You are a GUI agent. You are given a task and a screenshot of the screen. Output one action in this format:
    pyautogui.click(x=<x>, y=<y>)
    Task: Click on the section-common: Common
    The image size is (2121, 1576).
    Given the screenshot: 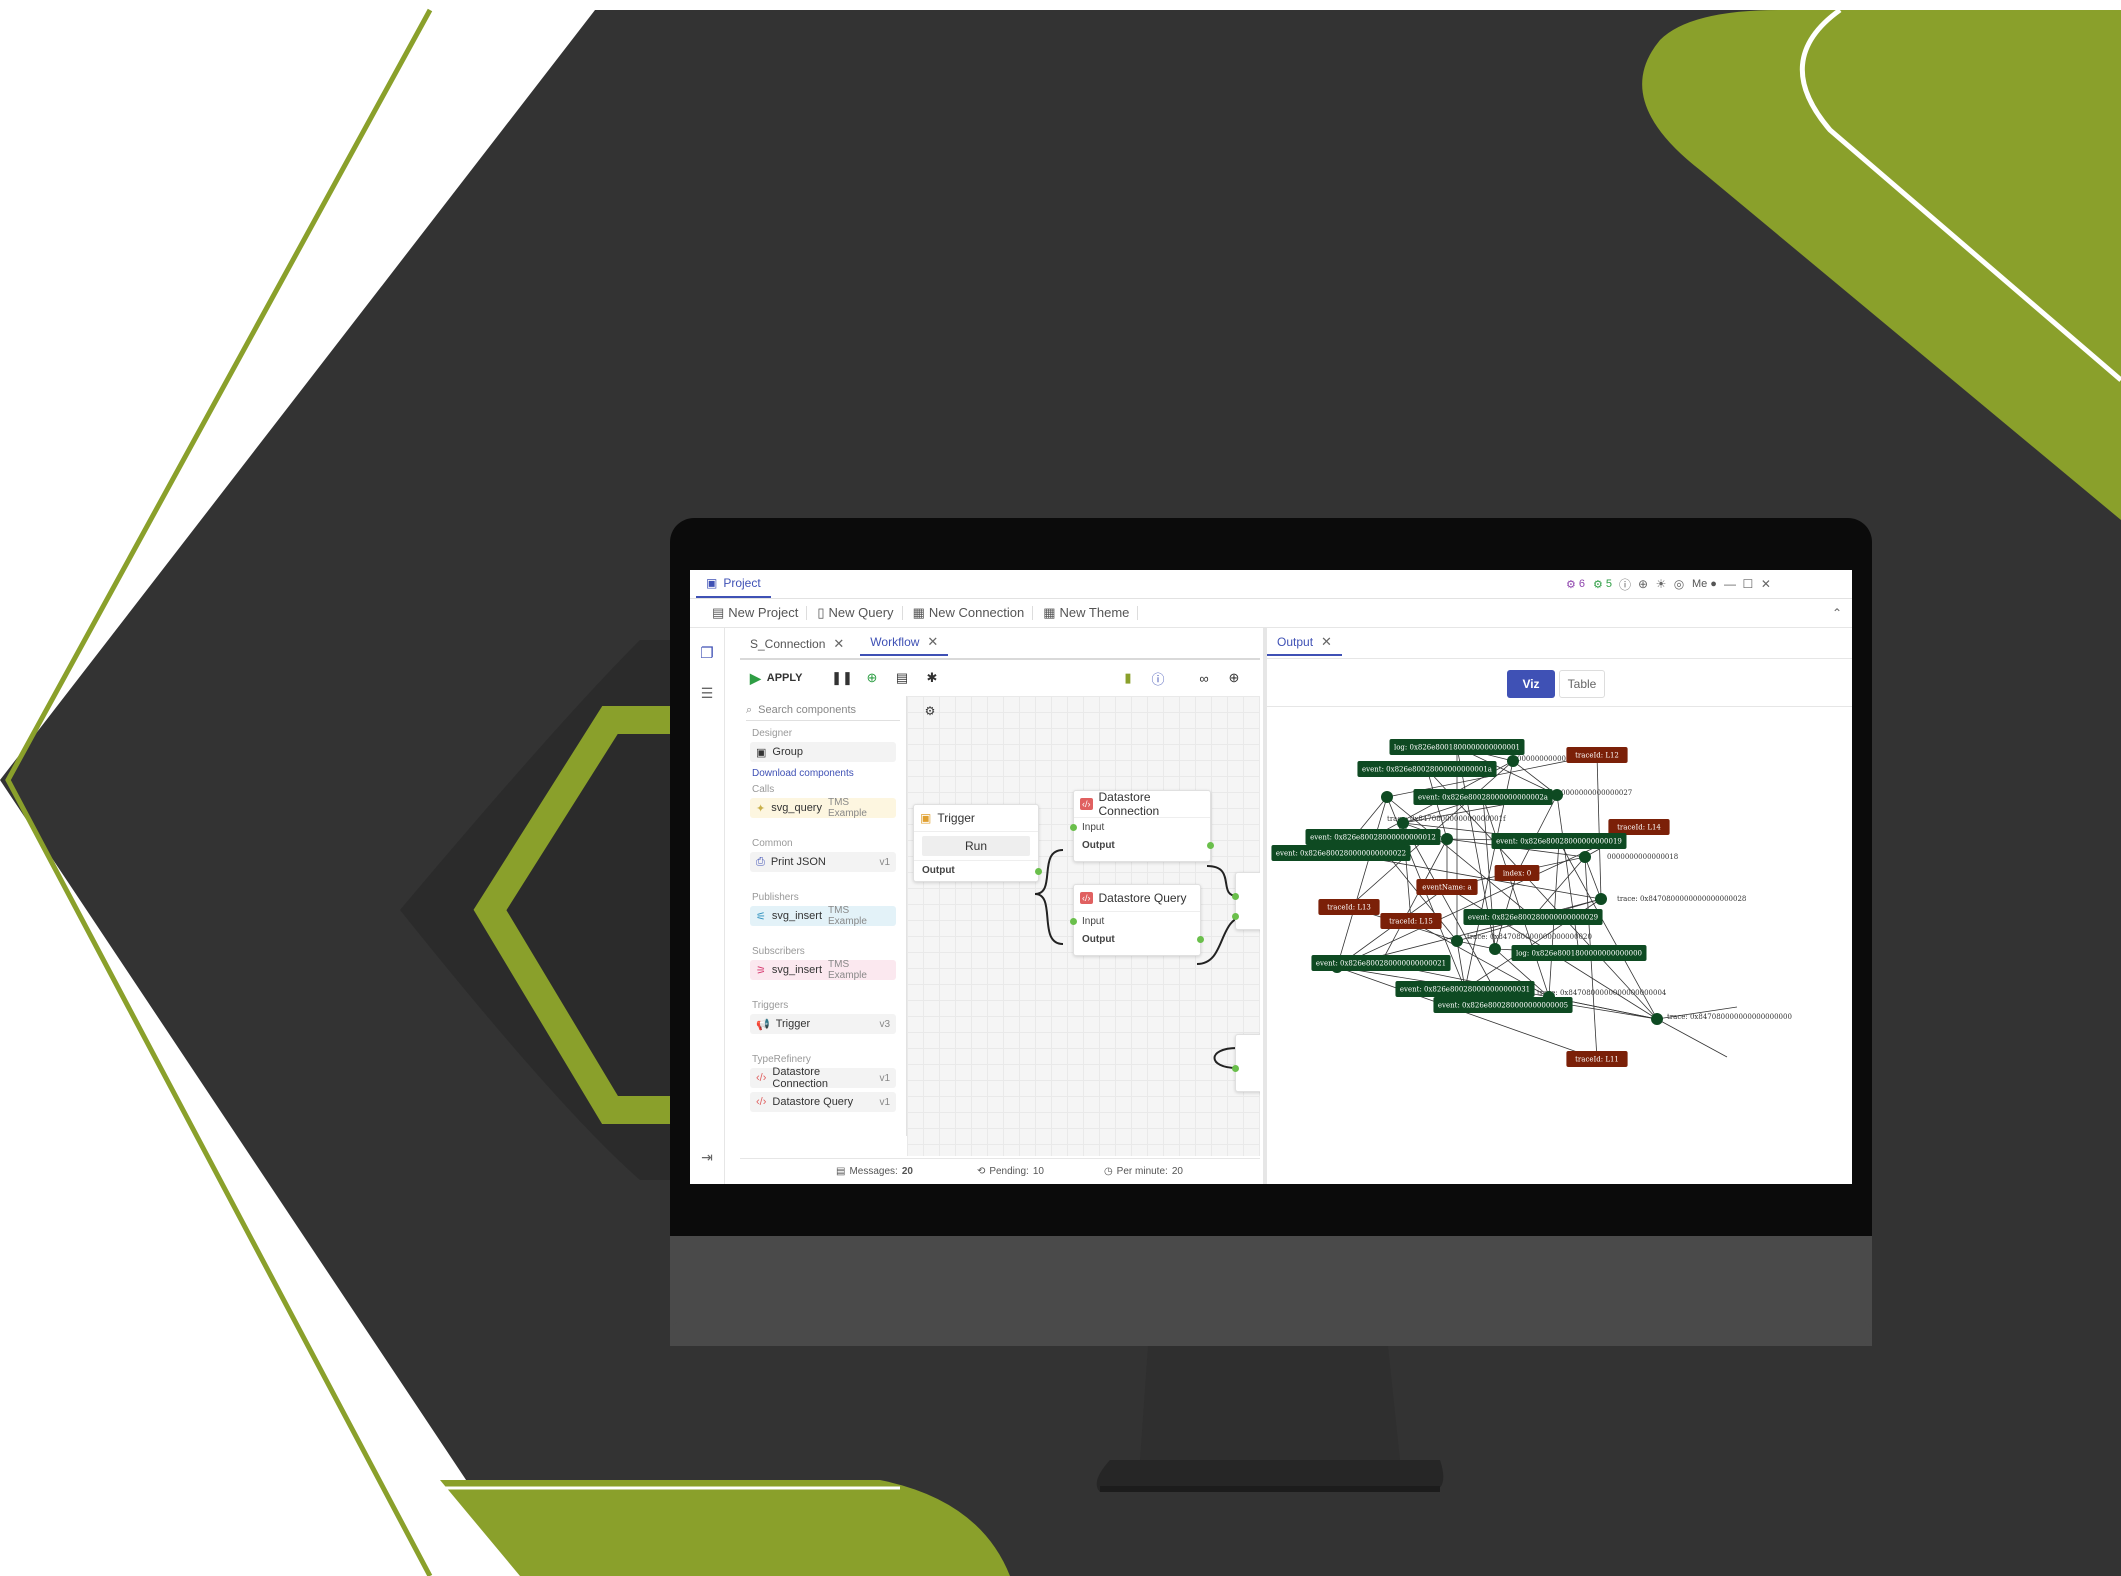 What is the action you would take?
    pyautogui.click(x=772, y=843)
    